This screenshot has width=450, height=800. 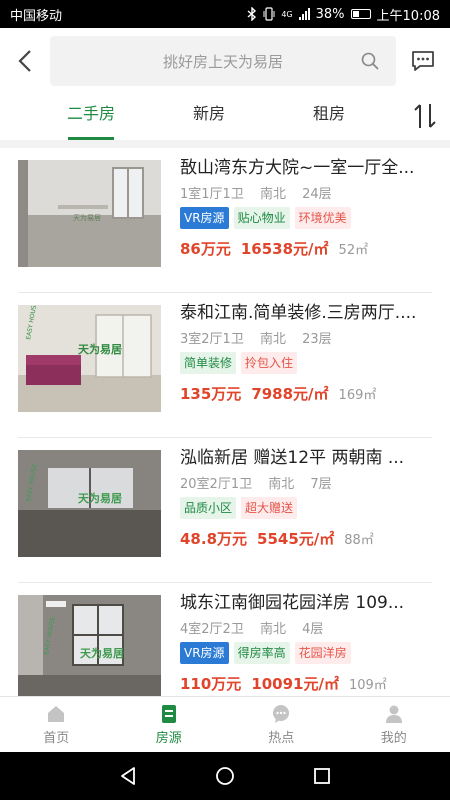 What do you see at coordinates (214, 539) in the screenshot?
I see `total-price: 48.8万元` at bounding box center [214, 539].